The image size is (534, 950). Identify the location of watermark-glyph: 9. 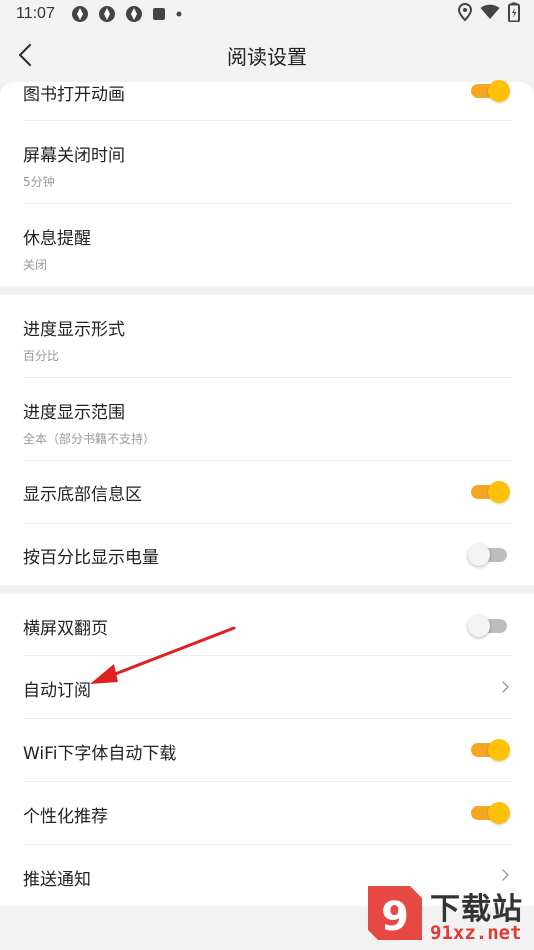
(395, 917).